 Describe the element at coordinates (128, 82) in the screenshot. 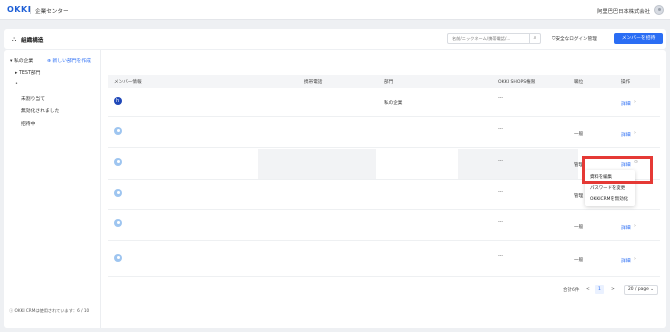

I see `column-header-member: メンバー情報` at that location.